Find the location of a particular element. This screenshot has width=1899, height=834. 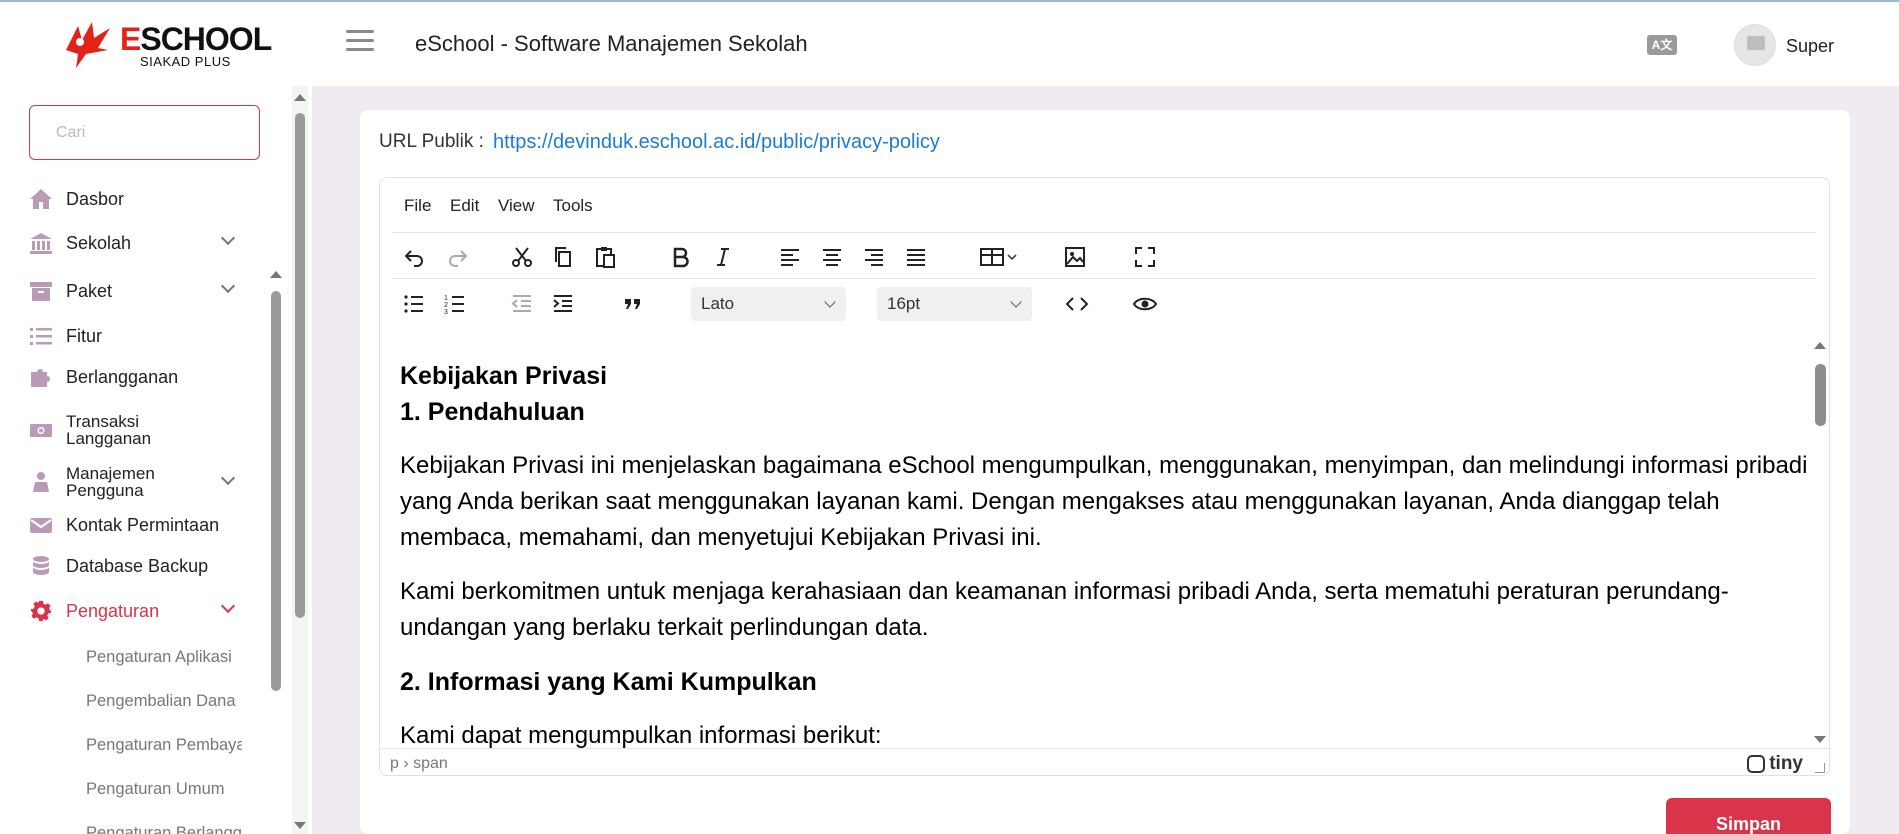

copy-icon is located at coordinates (563, 257).